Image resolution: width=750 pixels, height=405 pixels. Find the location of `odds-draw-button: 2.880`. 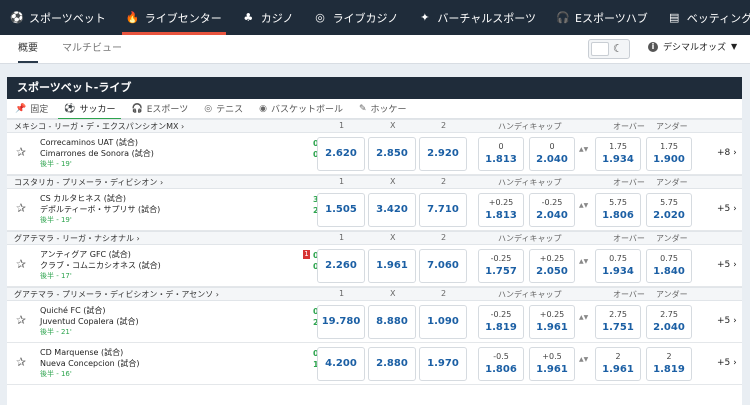

odds-draw-button: 2.880 is located at coordinates (392, 364).